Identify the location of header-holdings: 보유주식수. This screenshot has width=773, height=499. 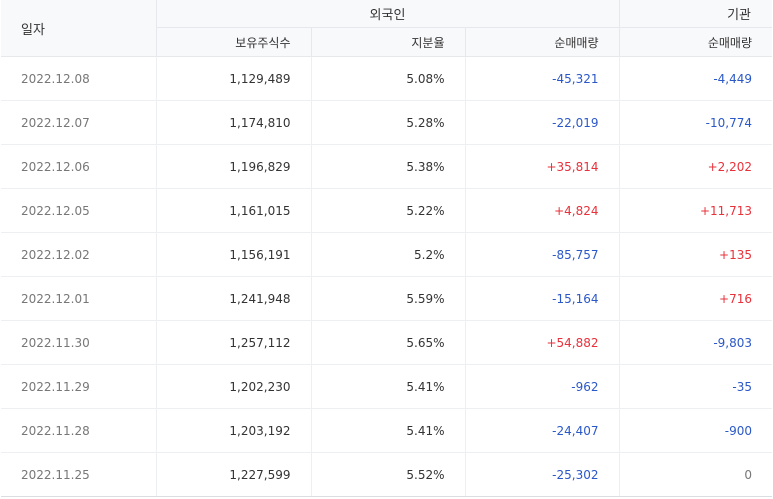
(234, 42).